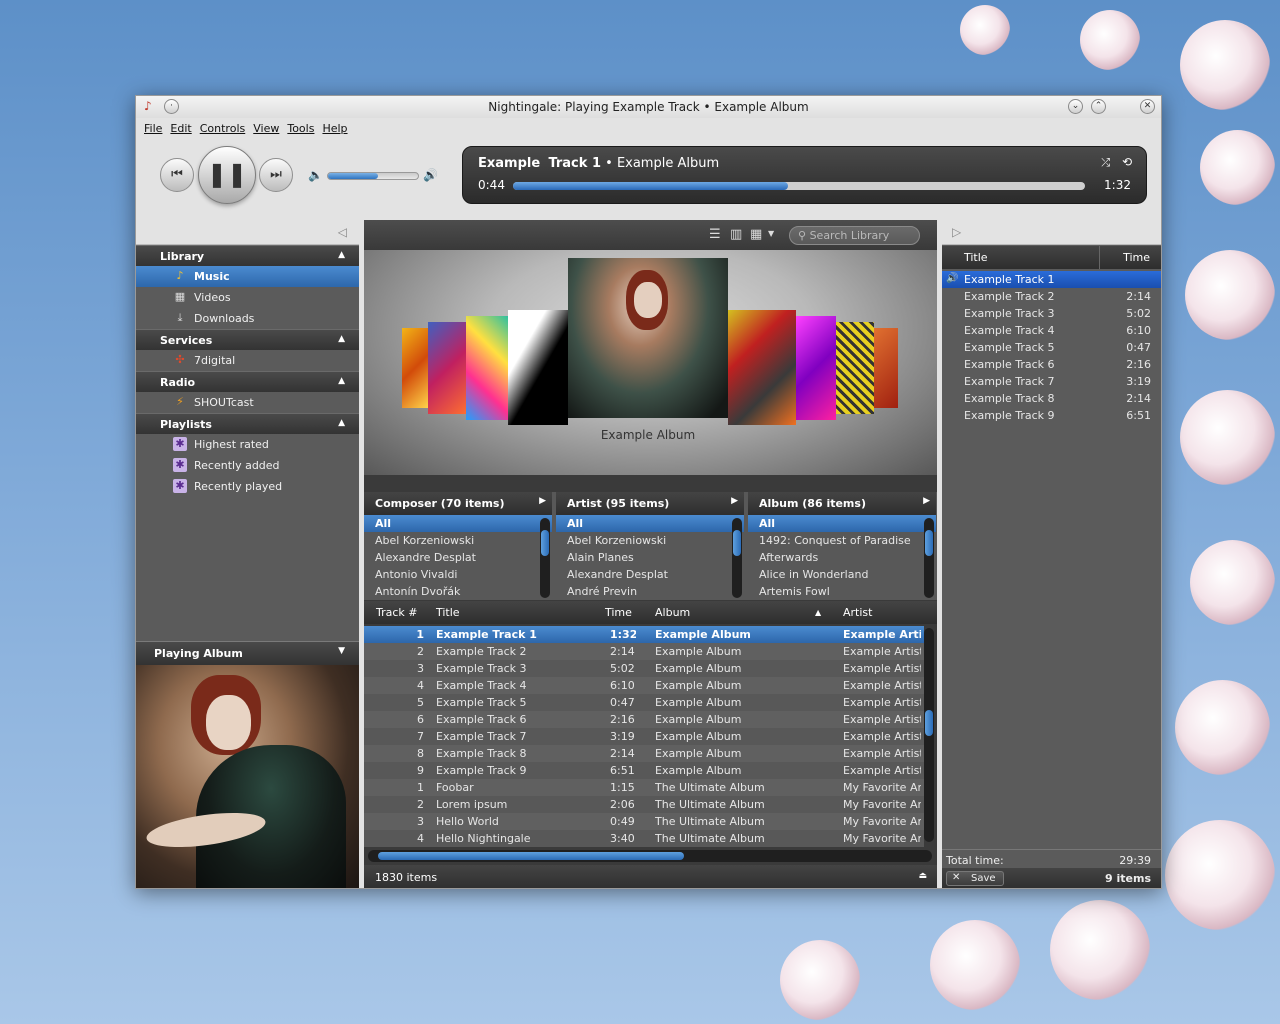 The height and width of the screenshot is (1024, 1280). Describe the element at coordinates (180, 130) in the screenshot. I see `menu-edit: Edit` at that location.